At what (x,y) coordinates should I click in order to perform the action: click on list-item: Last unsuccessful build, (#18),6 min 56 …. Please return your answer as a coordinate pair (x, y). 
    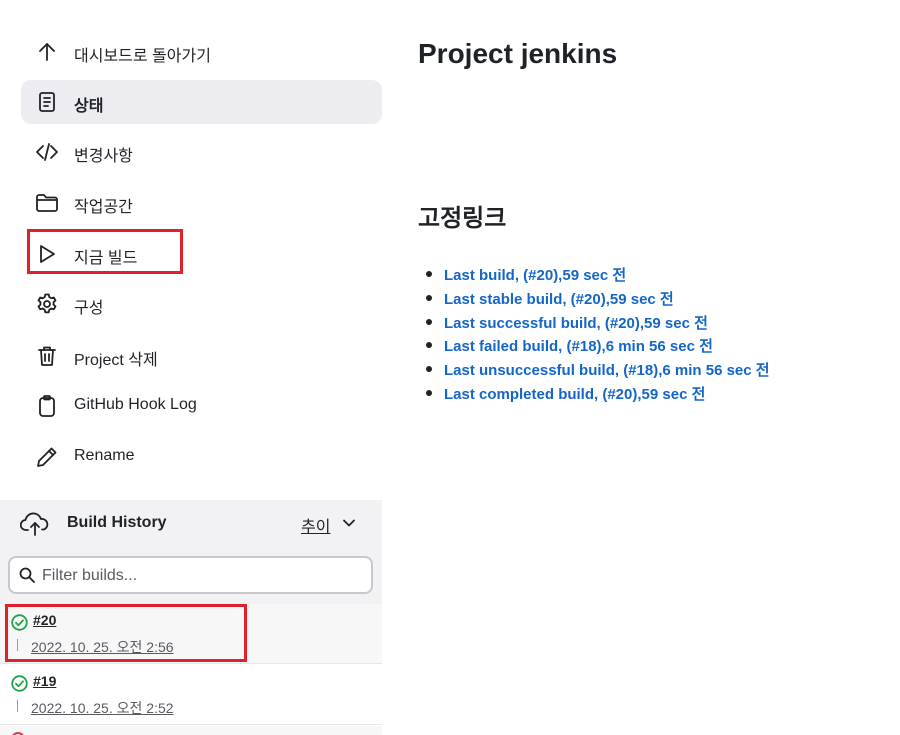
    Looking at the image, I should click on (598, 371).